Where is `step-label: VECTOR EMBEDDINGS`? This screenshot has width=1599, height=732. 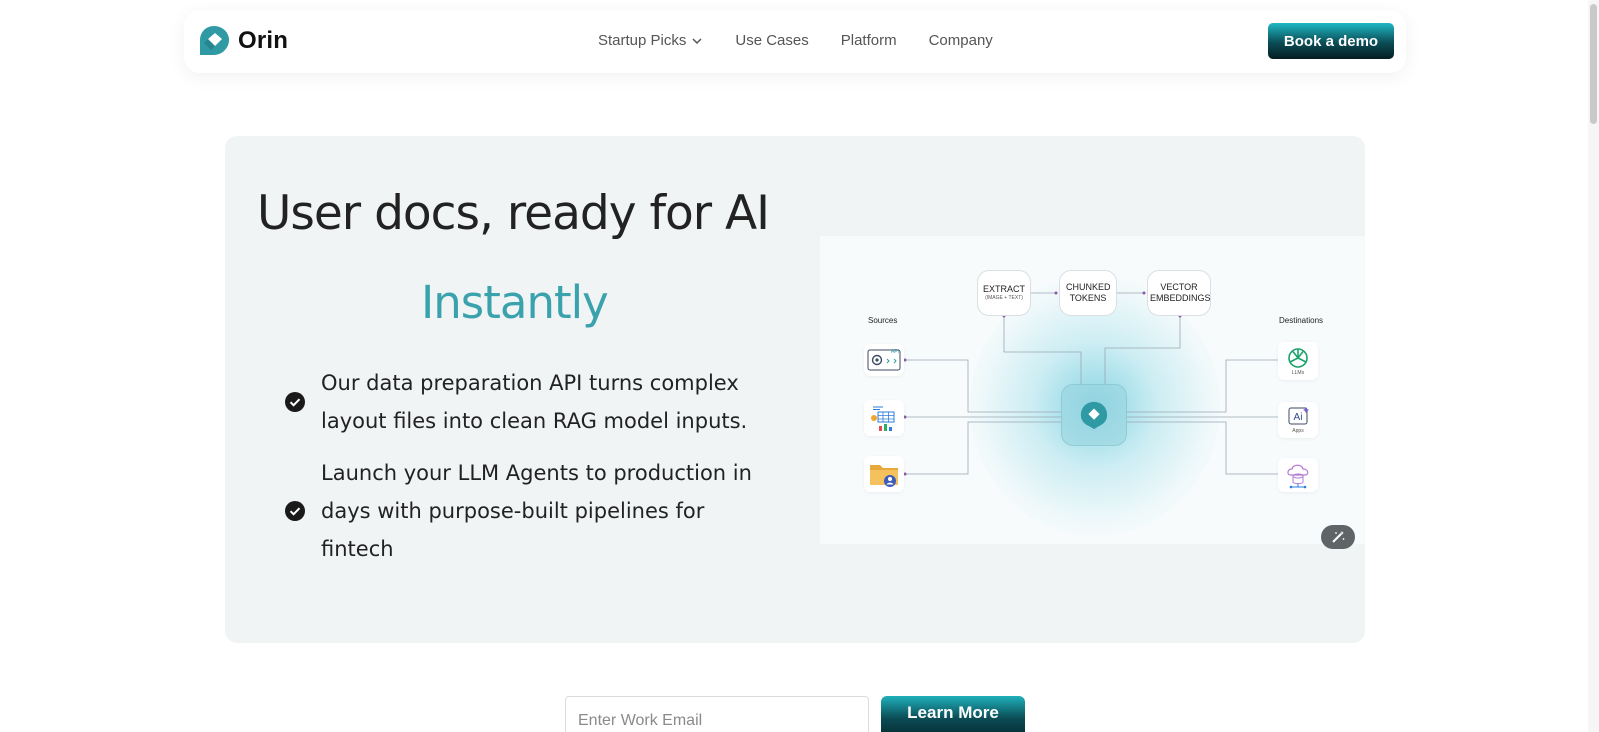
step-label: VECTOR EMBEDDINGS is located at coordinates (1180, 292).